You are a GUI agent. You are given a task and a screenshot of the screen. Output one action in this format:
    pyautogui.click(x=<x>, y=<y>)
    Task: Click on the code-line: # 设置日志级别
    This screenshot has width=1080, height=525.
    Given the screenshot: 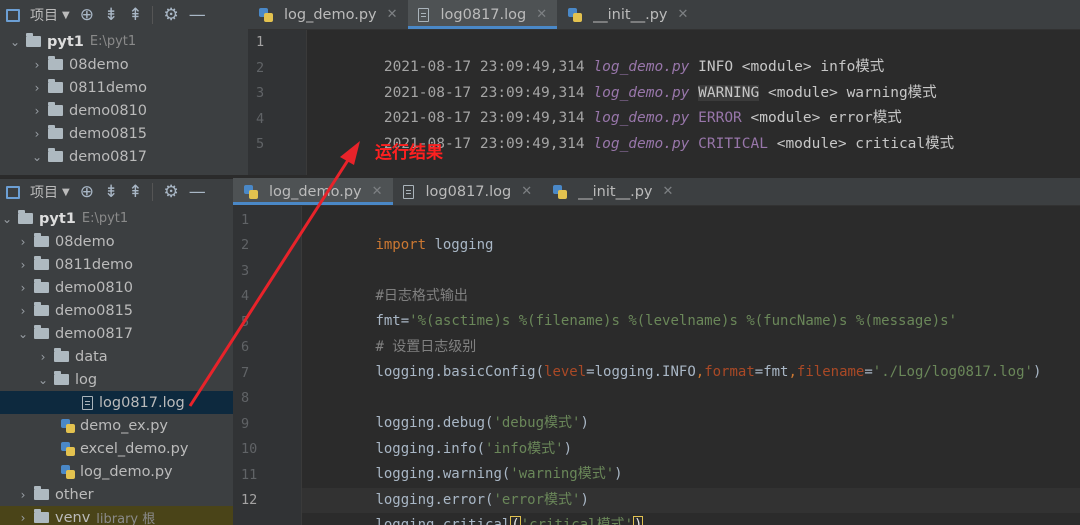 What is the action you would take?
    pyautogui.click(x=392, y=332)
    